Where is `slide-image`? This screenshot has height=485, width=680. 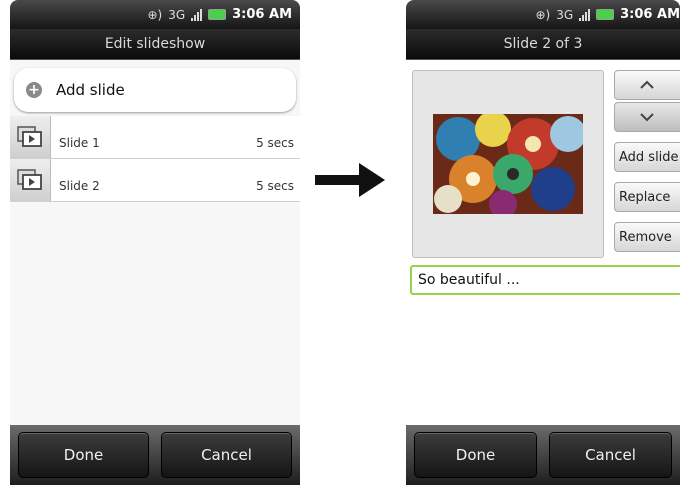
slide-image is located at coordinates (508, 164).